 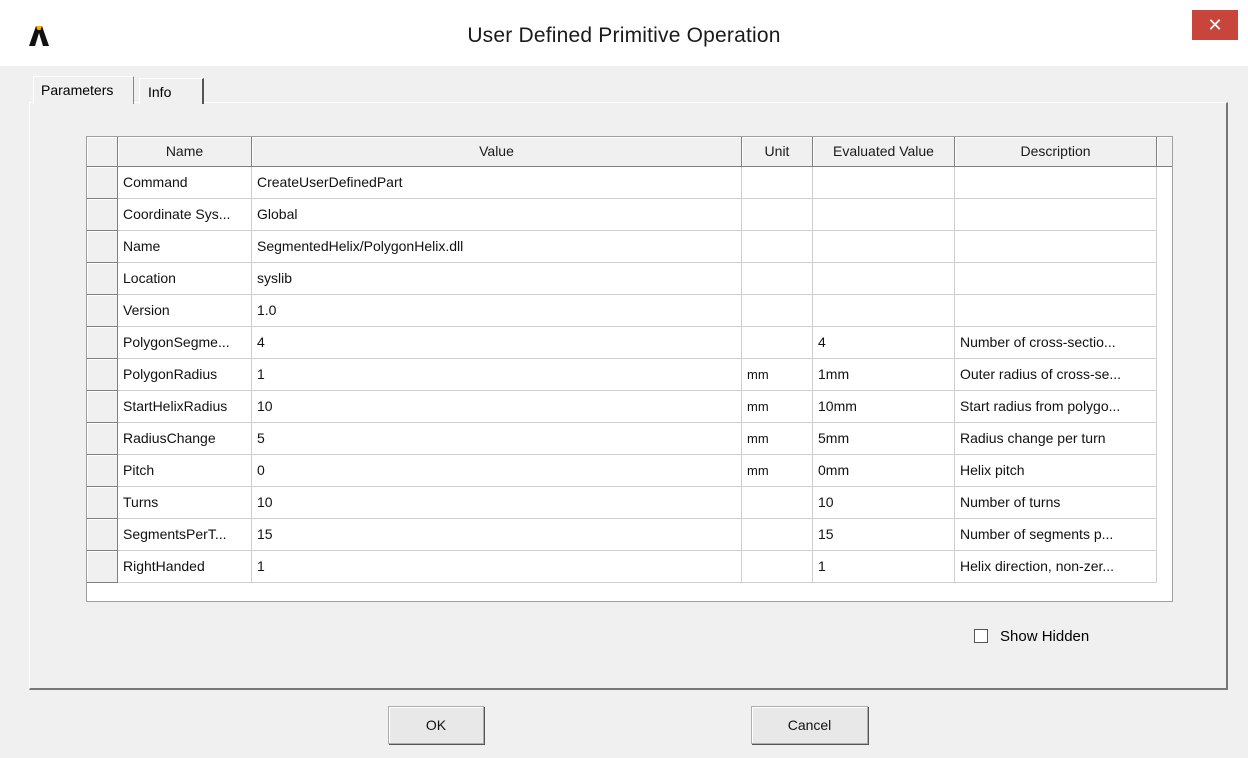 I want to click on value-cell: SegmentedHelix/PolygonHelix.dll, so click(x=497, y=247).